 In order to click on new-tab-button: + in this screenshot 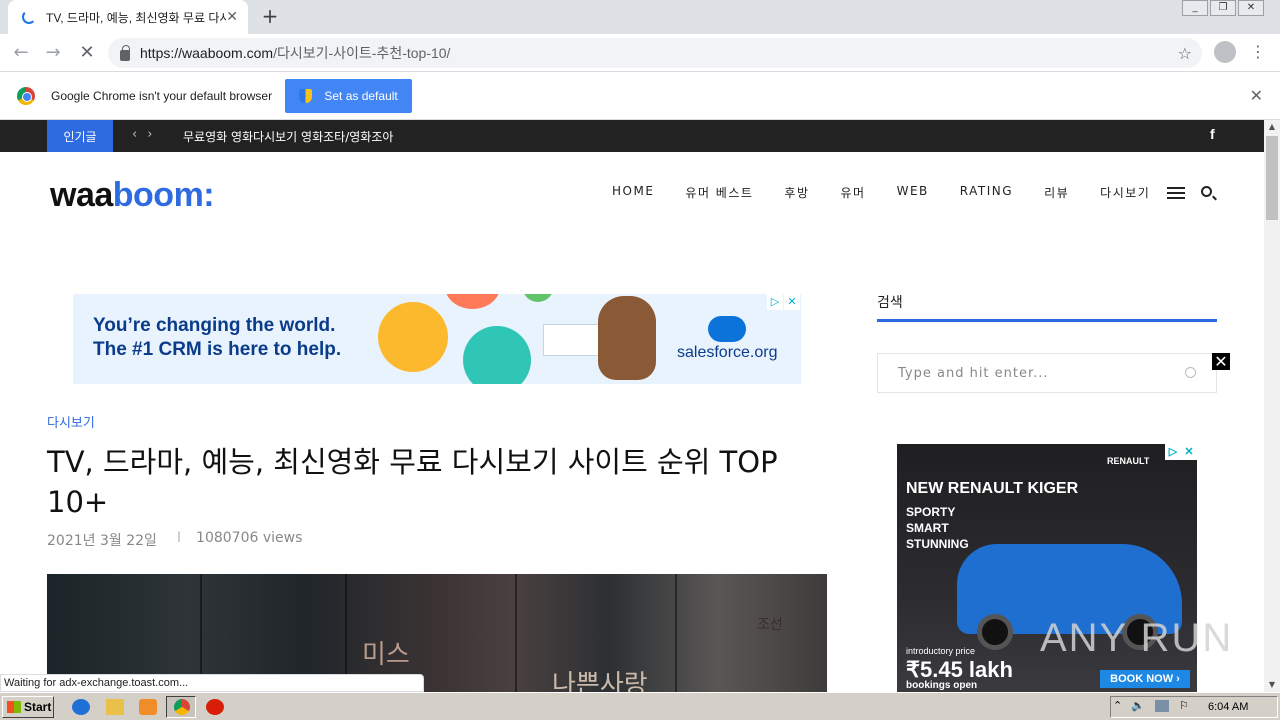, I will do `click(270, 16)`.